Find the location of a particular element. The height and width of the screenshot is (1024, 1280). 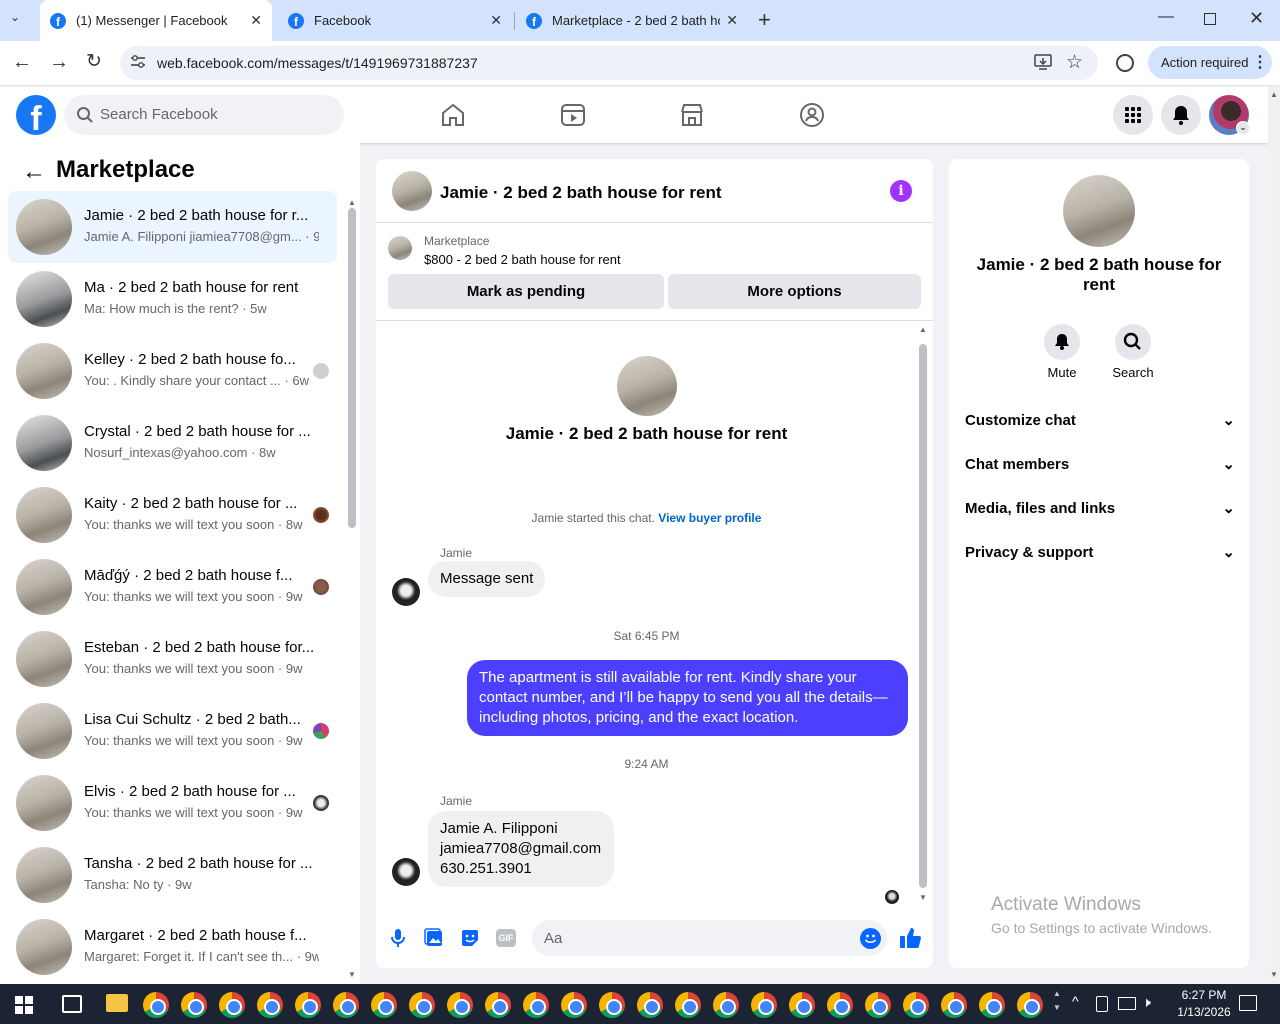

taskbar-scroll-arrows-icon: ▲ ▼ is located at coordinates (1057, 1001).